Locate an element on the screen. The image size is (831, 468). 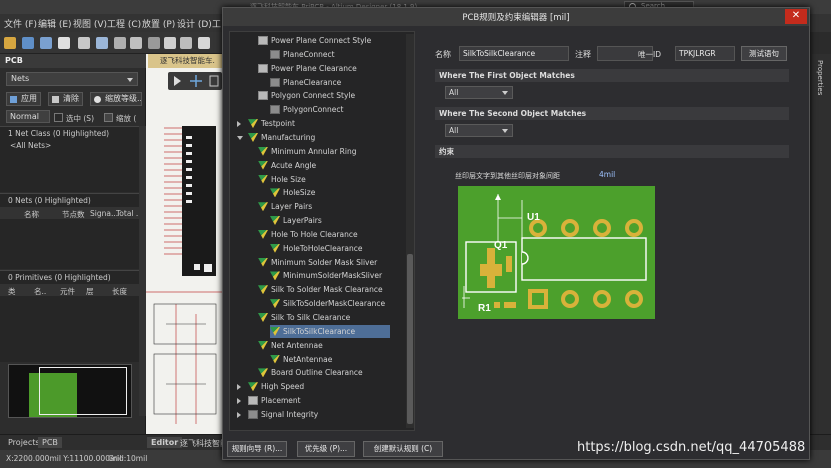
rule-tree-item: Polygon Connect Style is located at coordinates (306, 95).